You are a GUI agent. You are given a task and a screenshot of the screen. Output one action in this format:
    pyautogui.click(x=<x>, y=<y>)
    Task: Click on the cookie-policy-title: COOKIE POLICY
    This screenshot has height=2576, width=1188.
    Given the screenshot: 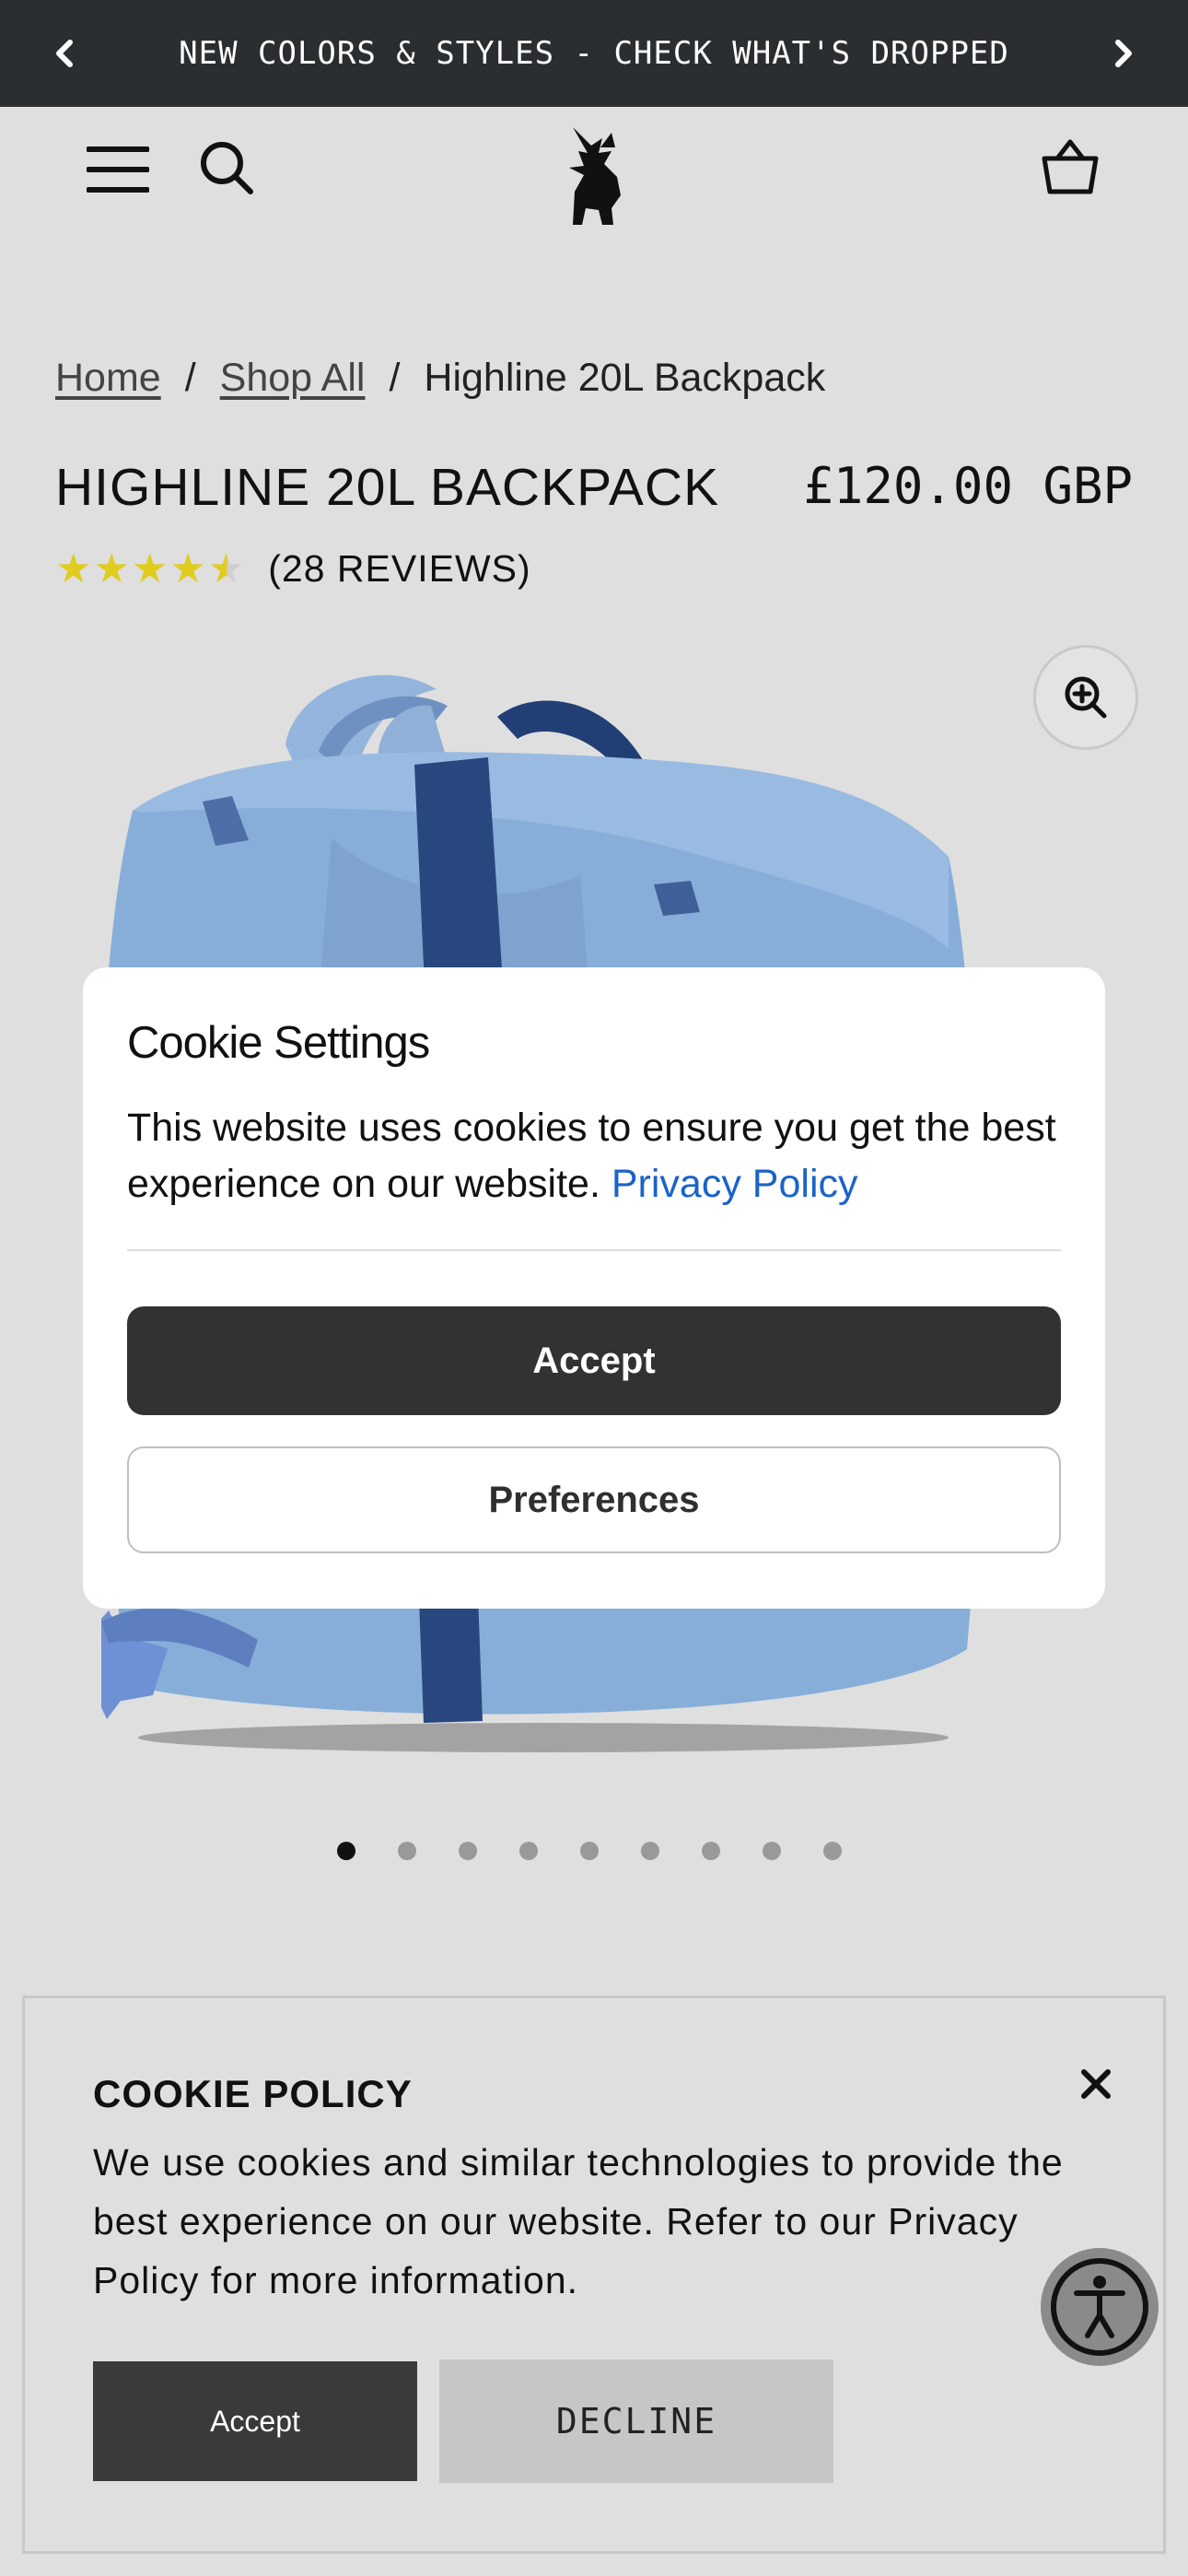 What is the action you would take?
    pyautogui.click(x=253, y=2093)
    